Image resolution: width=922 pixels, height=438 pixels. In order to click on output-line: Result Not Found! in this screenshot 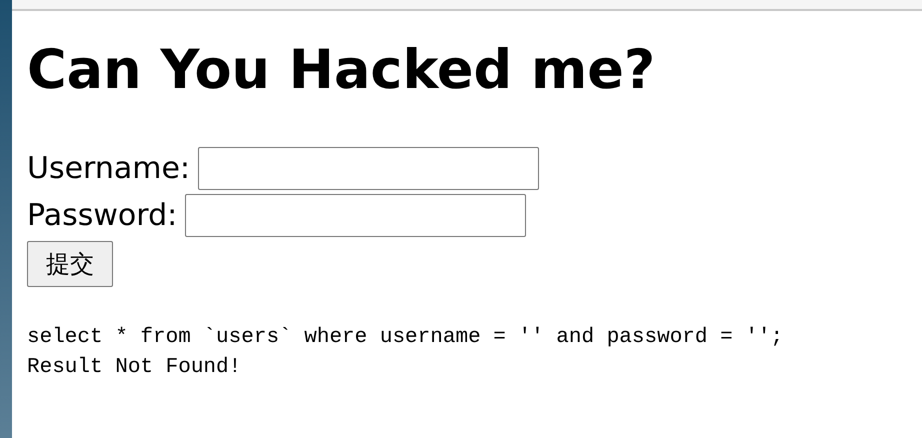, I will do `click(134, 368)`.